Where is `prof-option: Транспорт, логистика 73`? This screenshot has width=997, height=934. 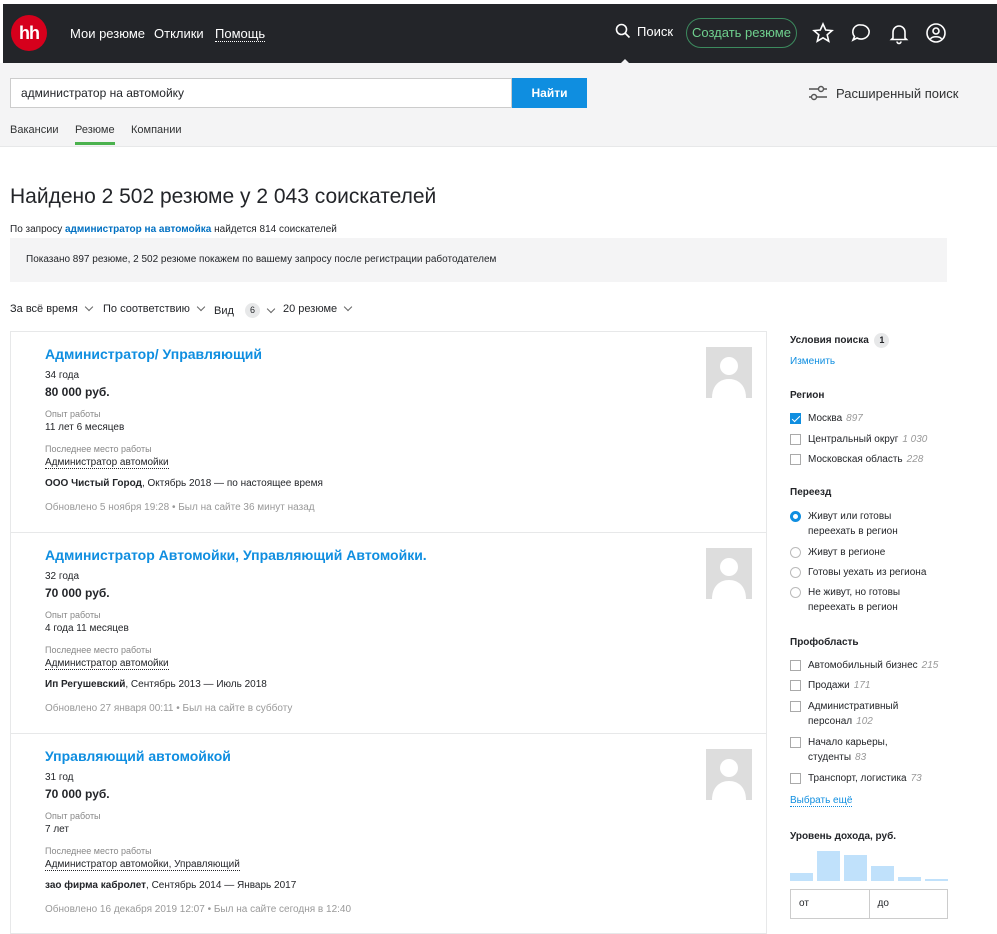
prof-option: Транспорт, логистика 73 is located at coordinates (856, 778).